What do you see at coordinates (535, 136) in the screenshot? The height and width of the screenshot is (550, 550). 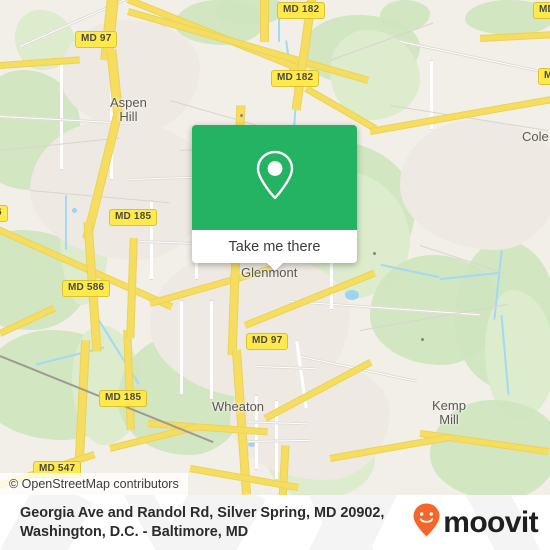 I see `map-place-label: Cole` at bounding box center [535, 136].